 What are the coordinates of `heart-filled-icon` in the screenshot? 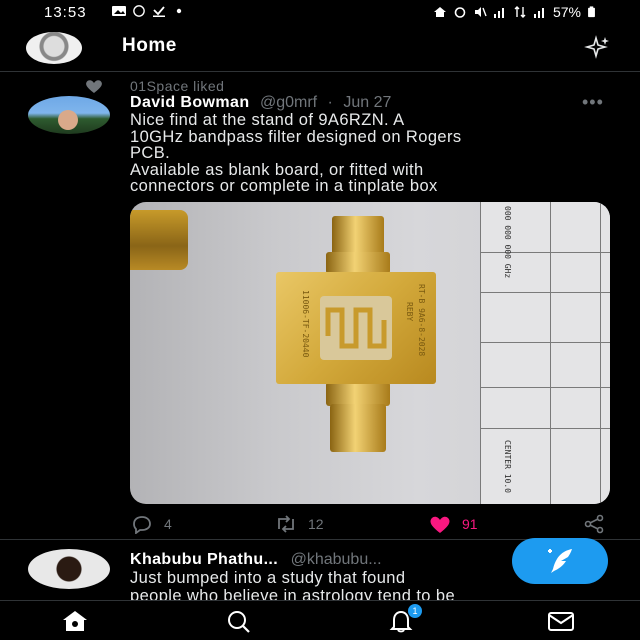 It's located at (440, 524).